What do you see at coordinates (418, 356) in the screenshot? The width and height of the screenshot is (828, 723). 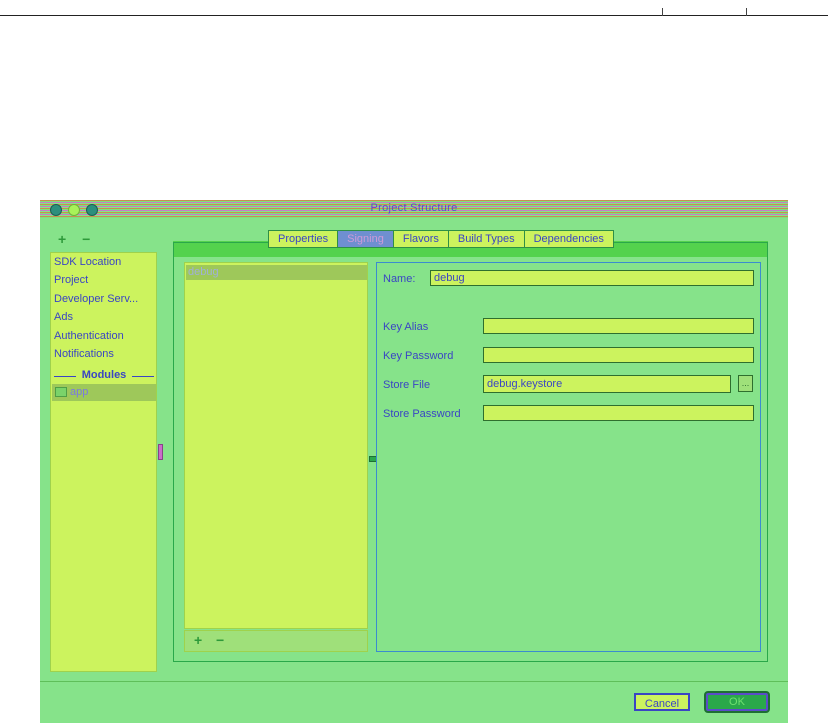 I see `key-password-label: Key Password` at bounding box center [418, 356].